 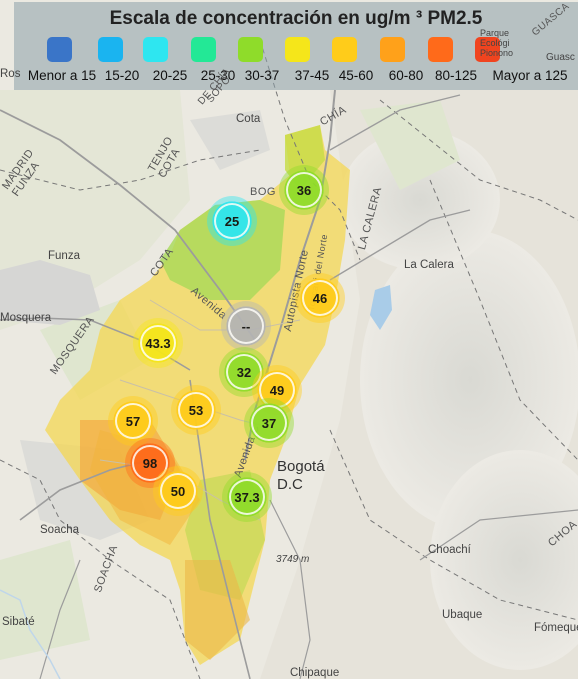 I want to click on station-marker: 53, so click(x=196, y=410).